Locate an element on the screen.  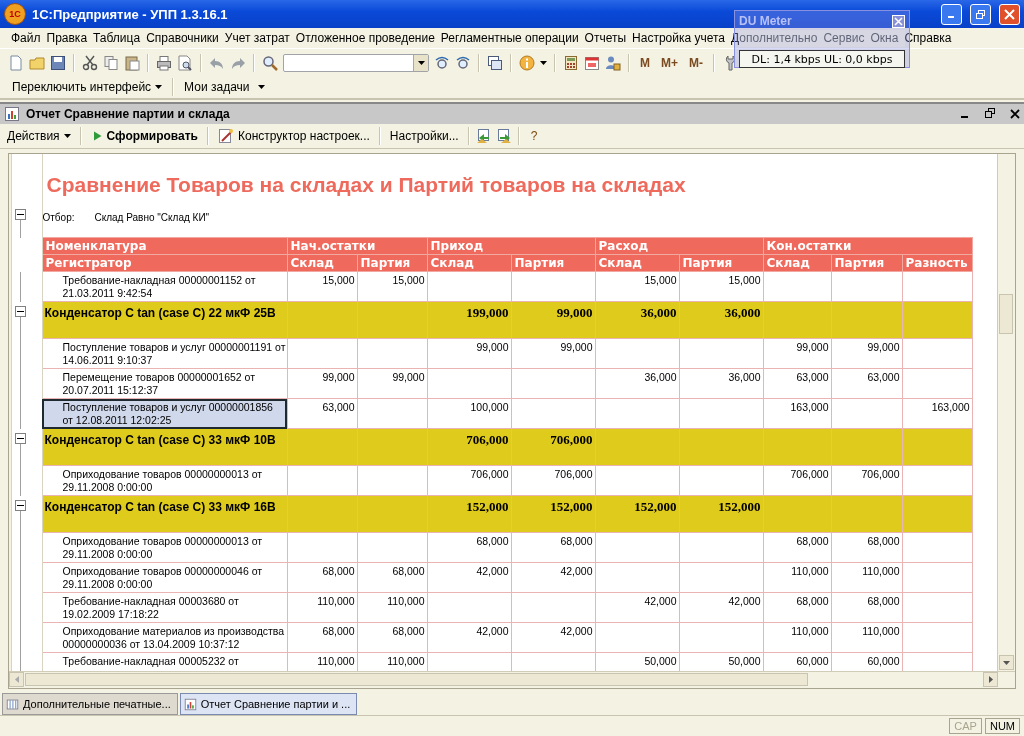
document-cell: Поступление товаров и услуг 00000001191 от 14.06.2011 9:10:37 is located at coordinates (164, 353).